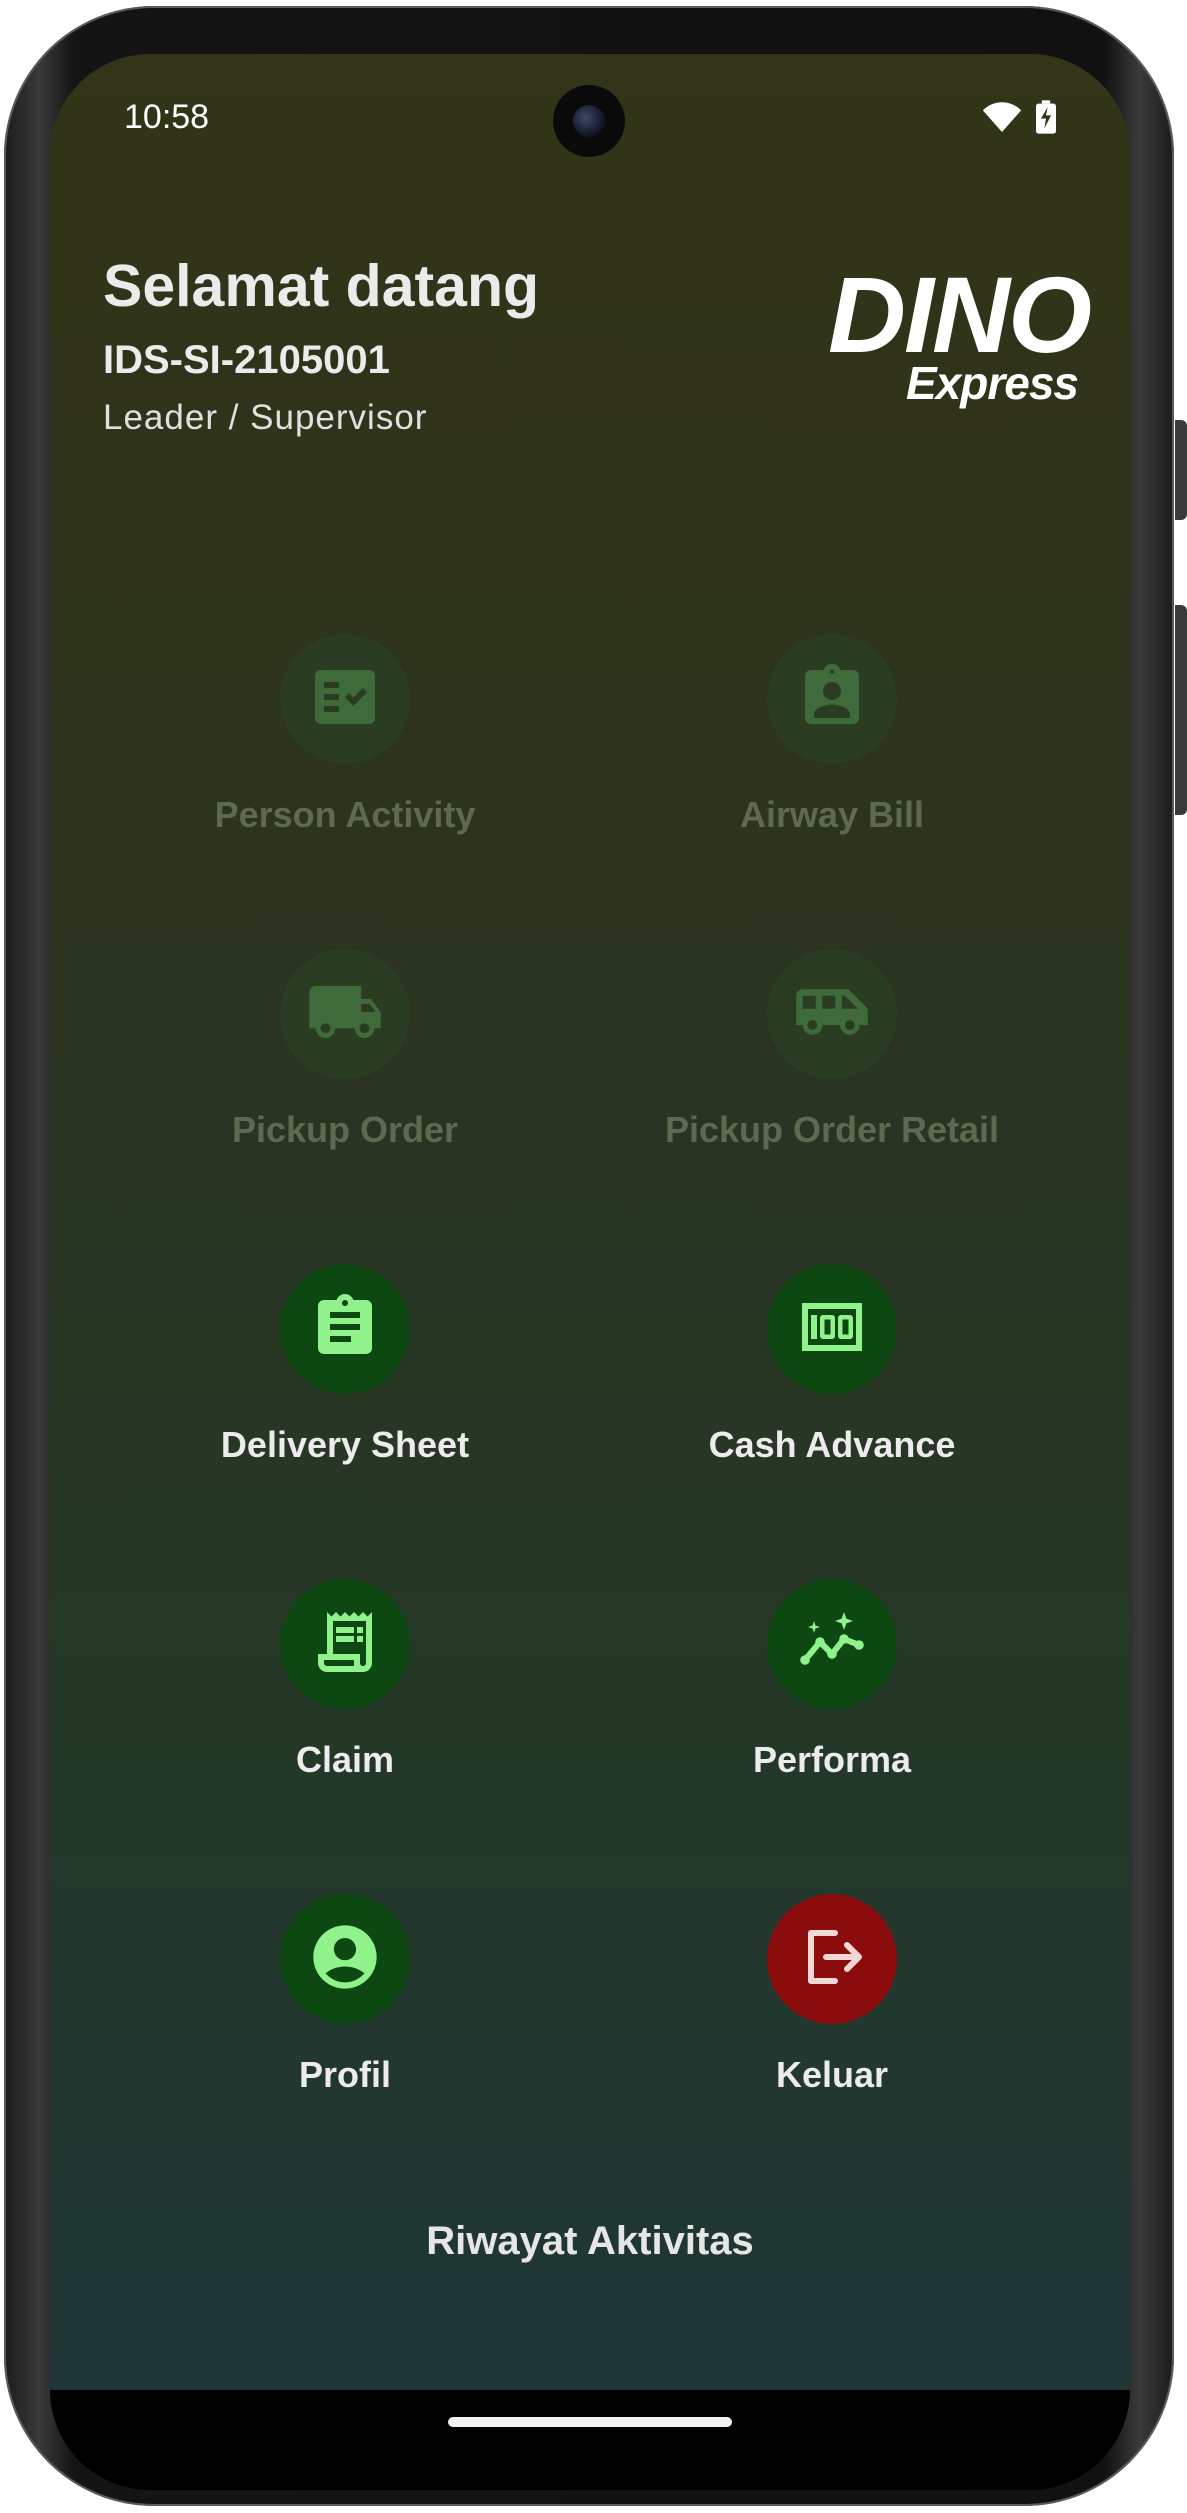 This screenshot has height=2513, width=1187. I want to click on side-button-volume, so click(1181, 710).